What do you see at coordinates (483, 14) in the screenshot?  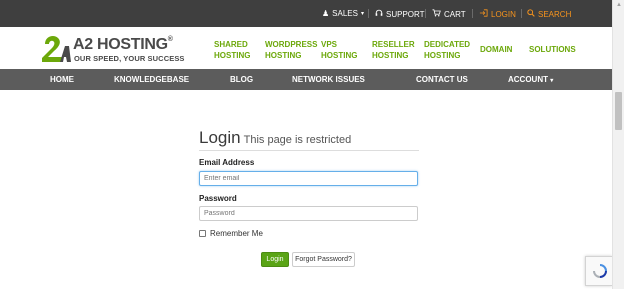 I see `login-icon` at bounding box center [483, 14].